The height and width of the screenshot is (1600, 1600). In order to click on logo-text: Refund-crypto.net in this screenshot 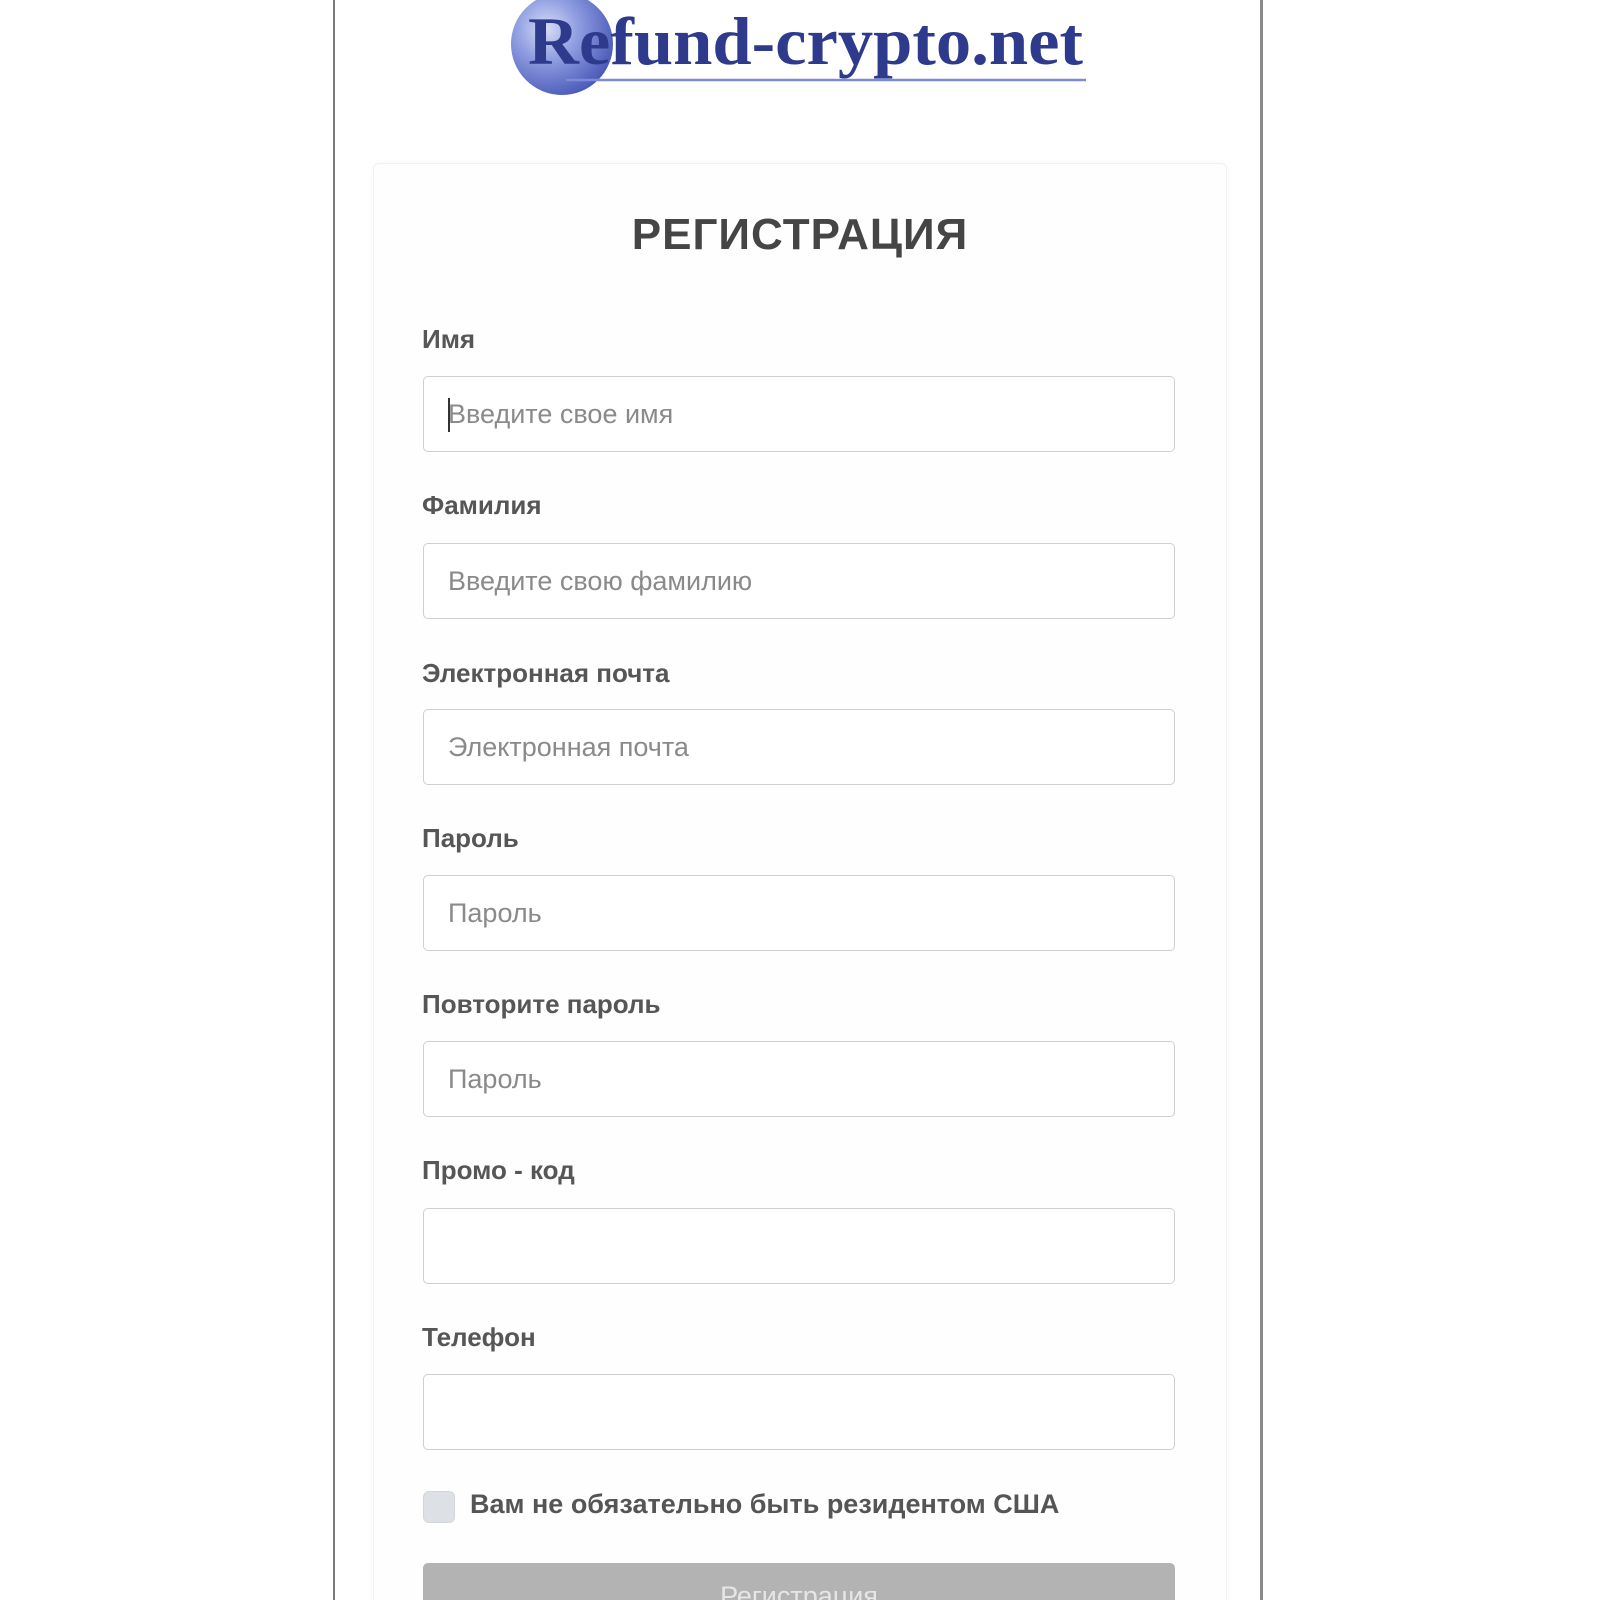, I will do `click(805, 41)`.